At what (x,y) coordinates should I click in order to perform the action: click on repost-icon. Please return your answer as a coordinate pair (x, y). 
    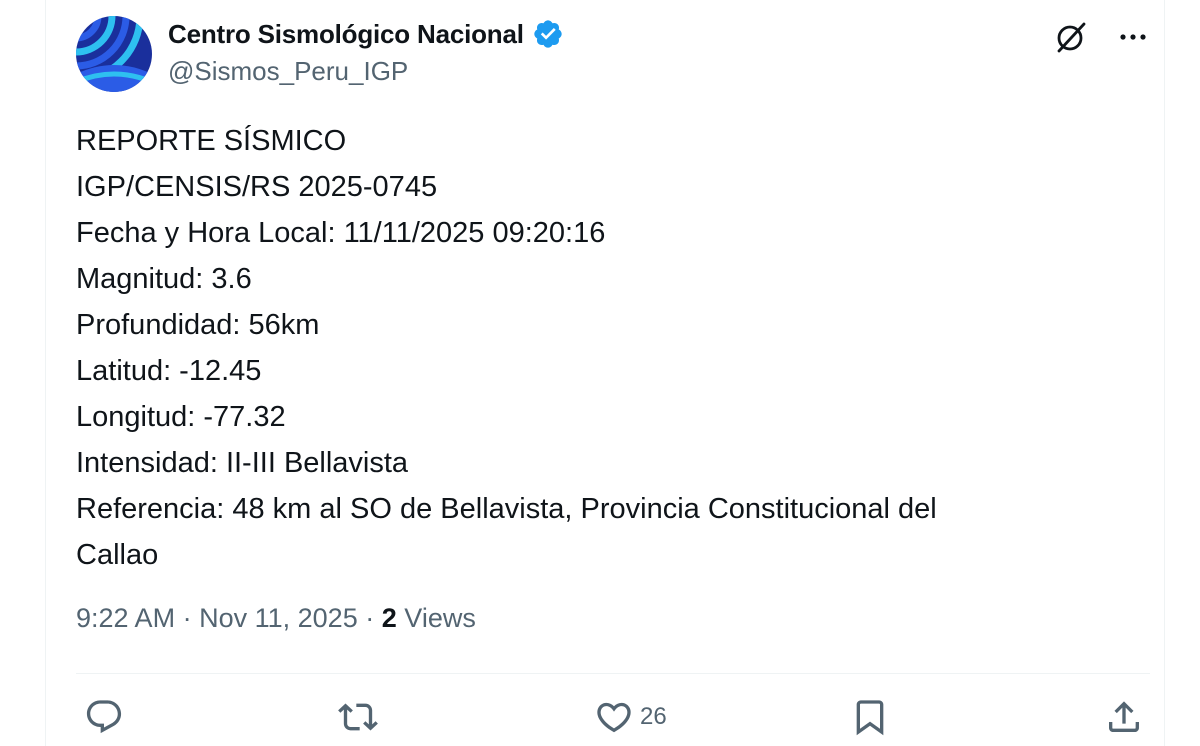
    Looking at the image, I should click on (358, 717).